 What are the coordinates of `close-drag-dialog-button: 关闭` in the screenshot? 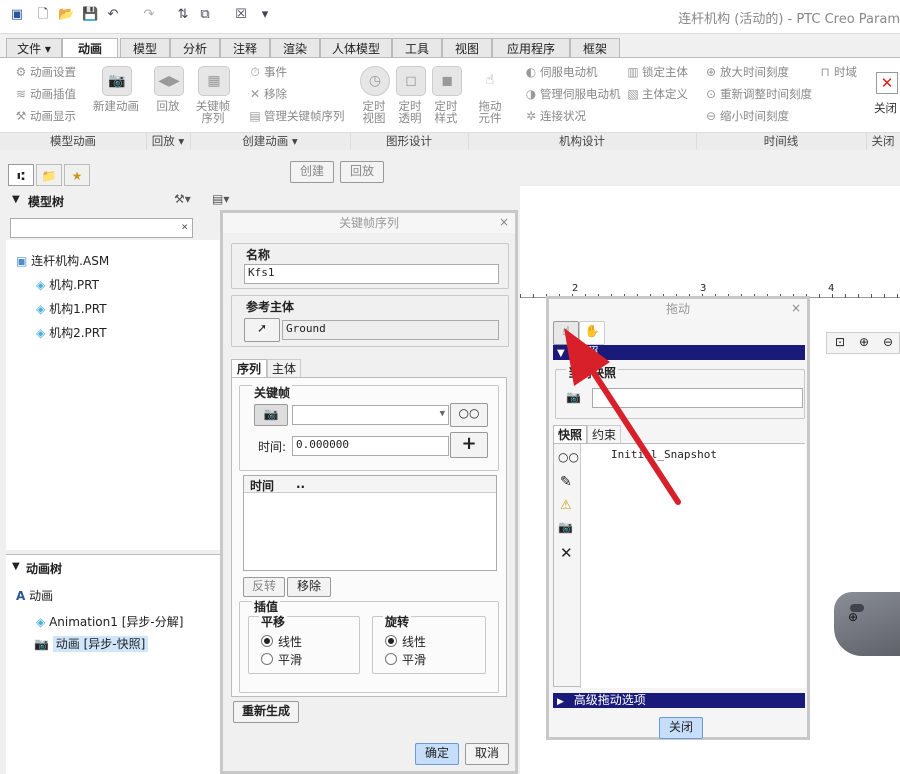 It's located at (681, 728).